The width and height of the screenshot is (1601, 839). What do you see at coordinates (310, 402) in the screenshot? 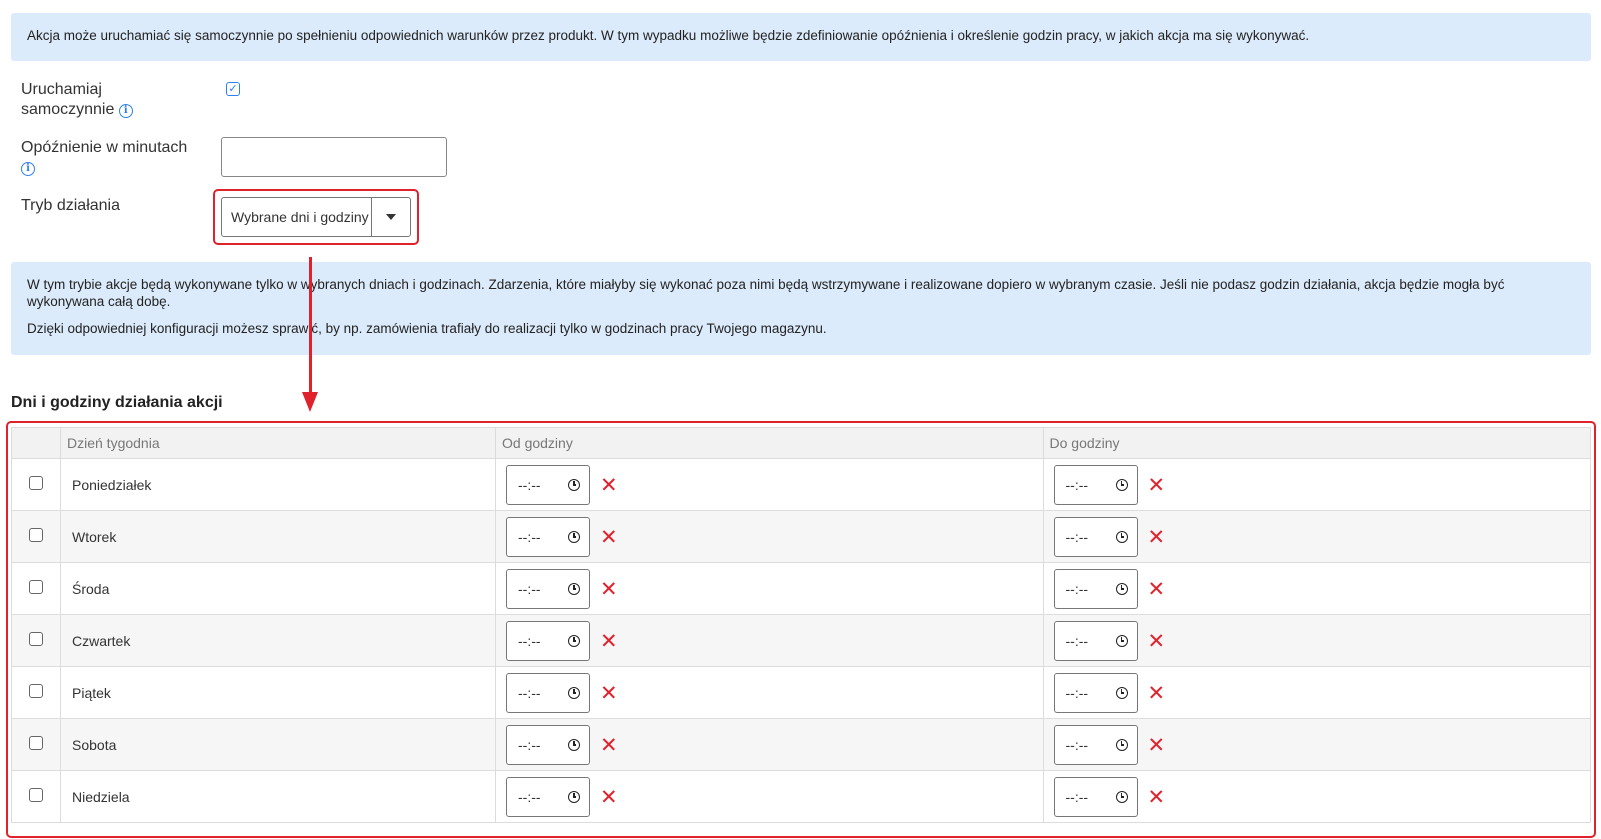
I see `annotation-arrow-head` at bounding box center [310, 402].